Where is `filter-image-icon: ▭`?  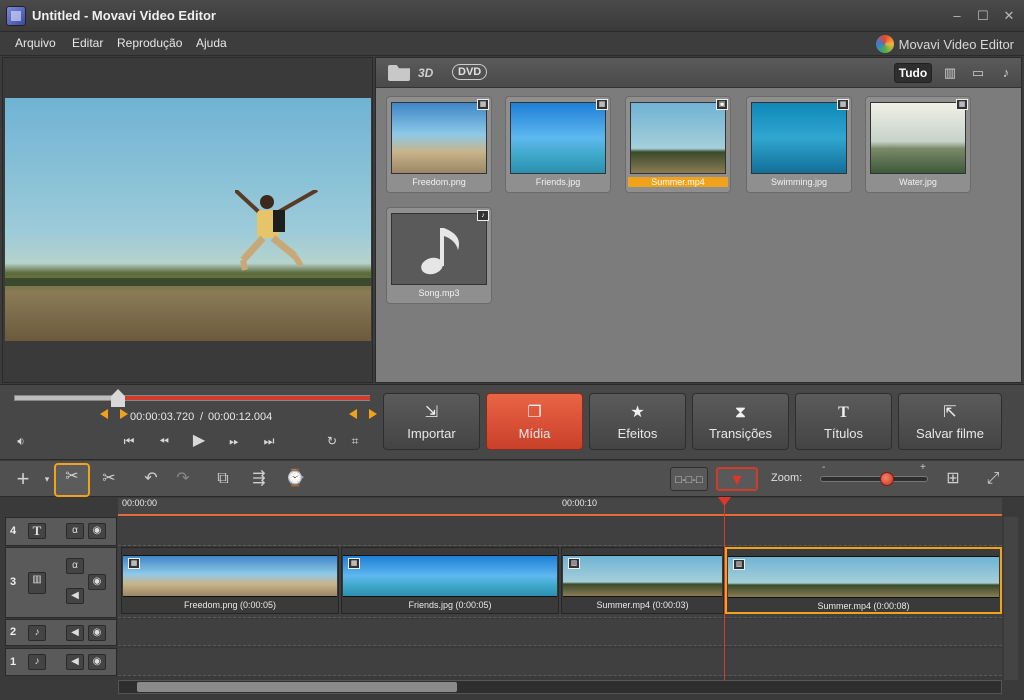 filter-image-icon: ▭ is located at coordinates (978, 73).